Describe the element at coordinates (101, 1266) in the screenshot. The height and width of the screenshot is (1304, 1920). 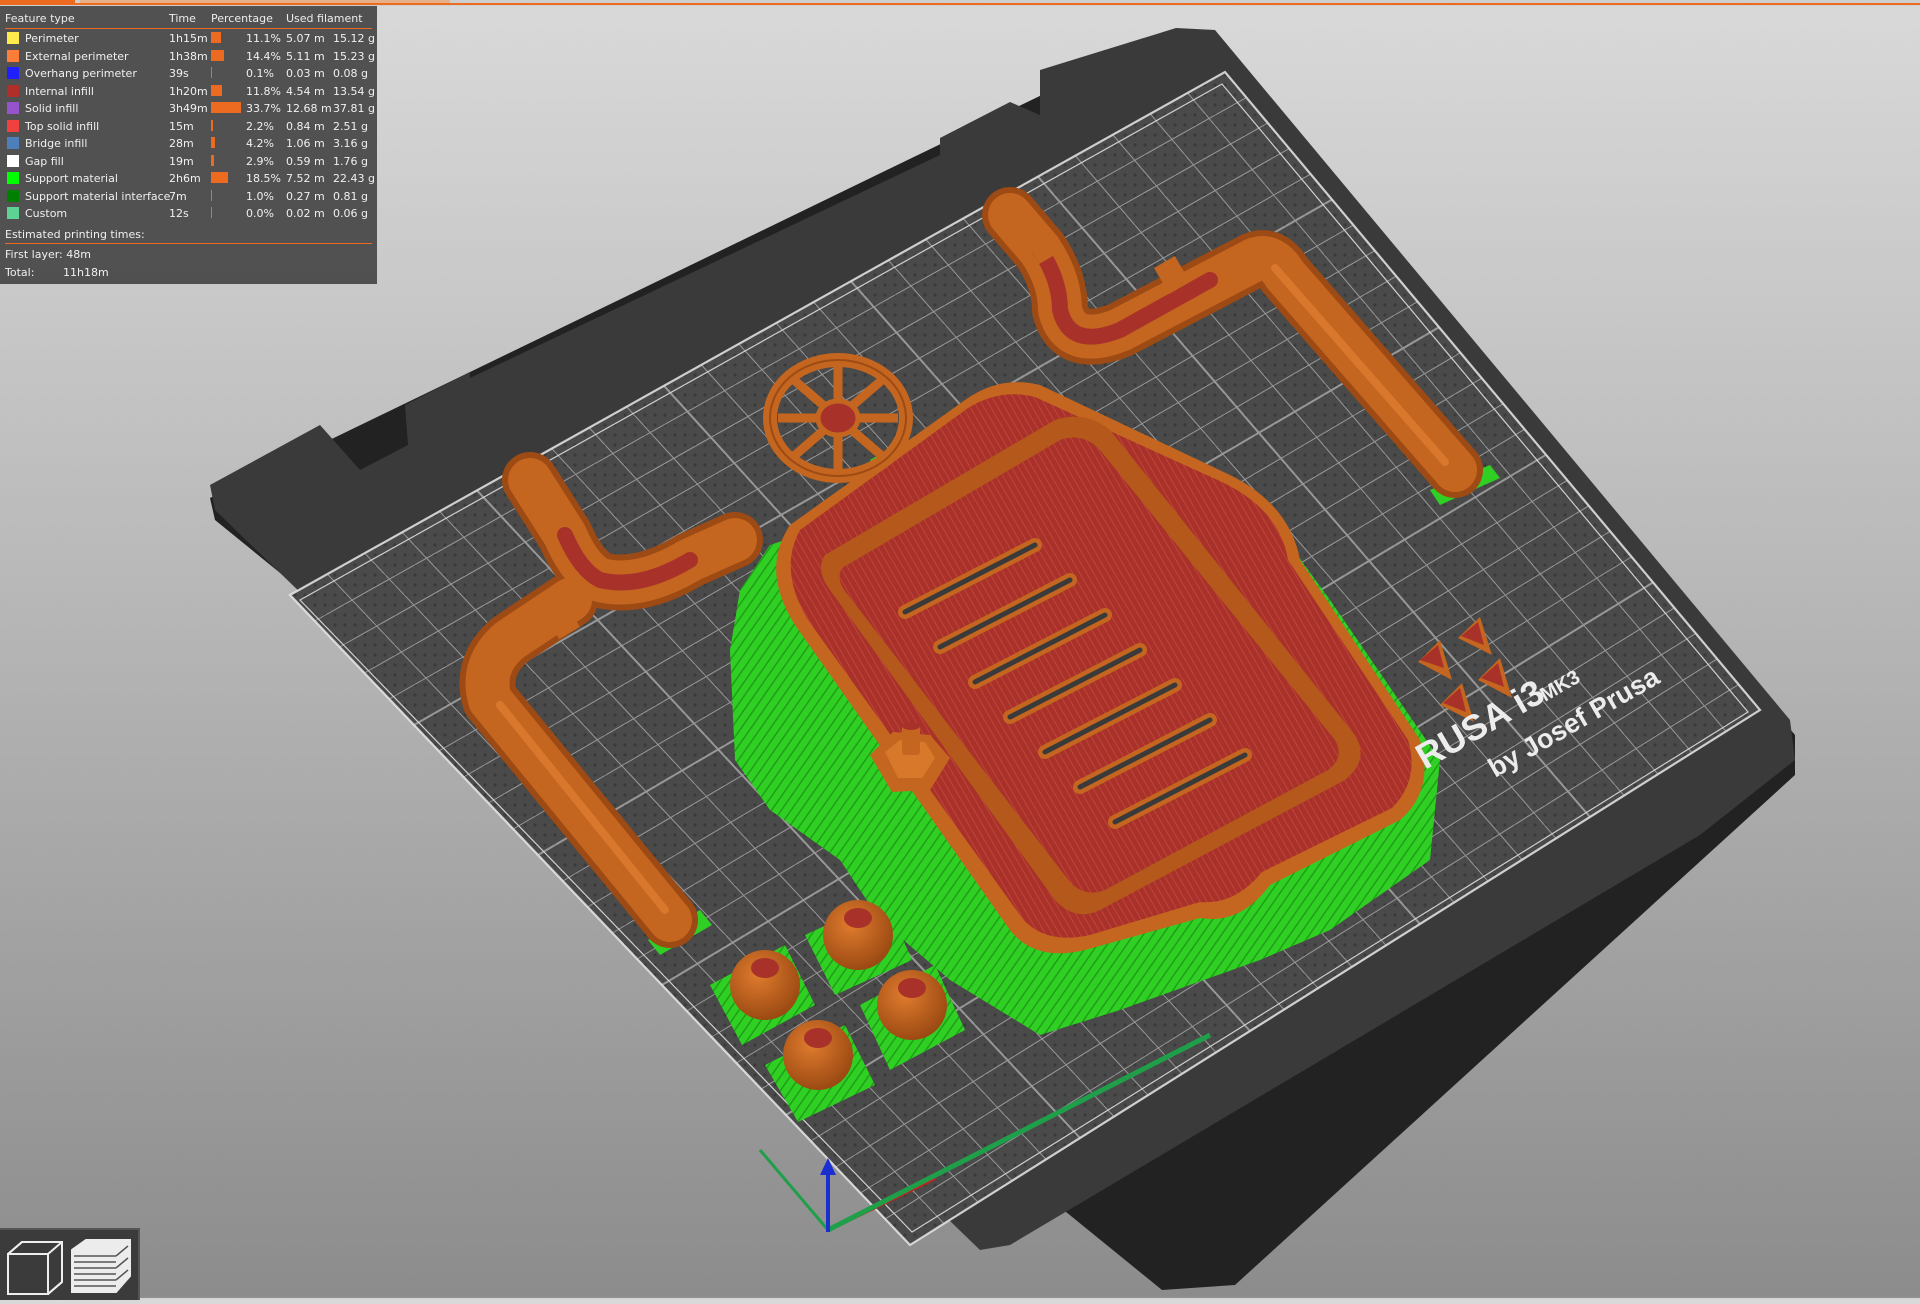
I see `layers-icon` at that location.